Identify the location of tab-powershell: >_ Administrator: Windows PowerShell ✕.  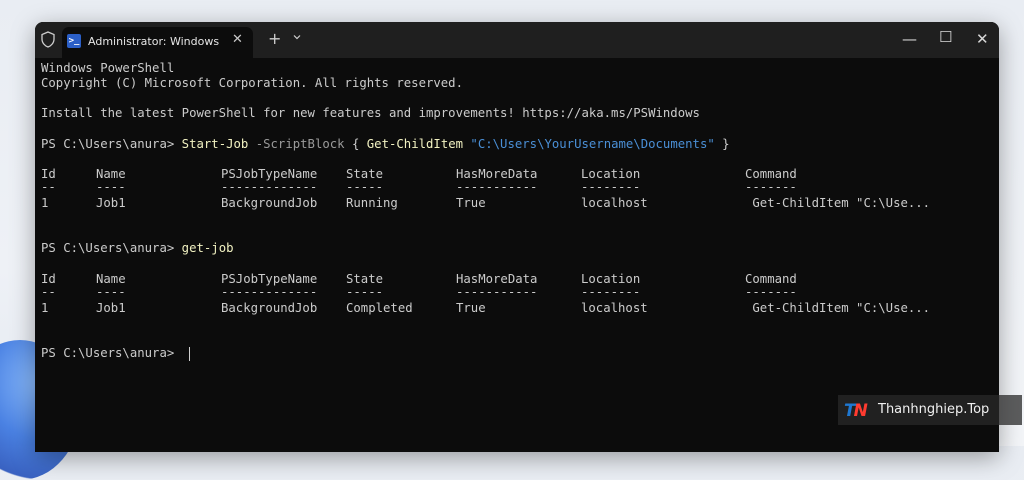
(157, 42).